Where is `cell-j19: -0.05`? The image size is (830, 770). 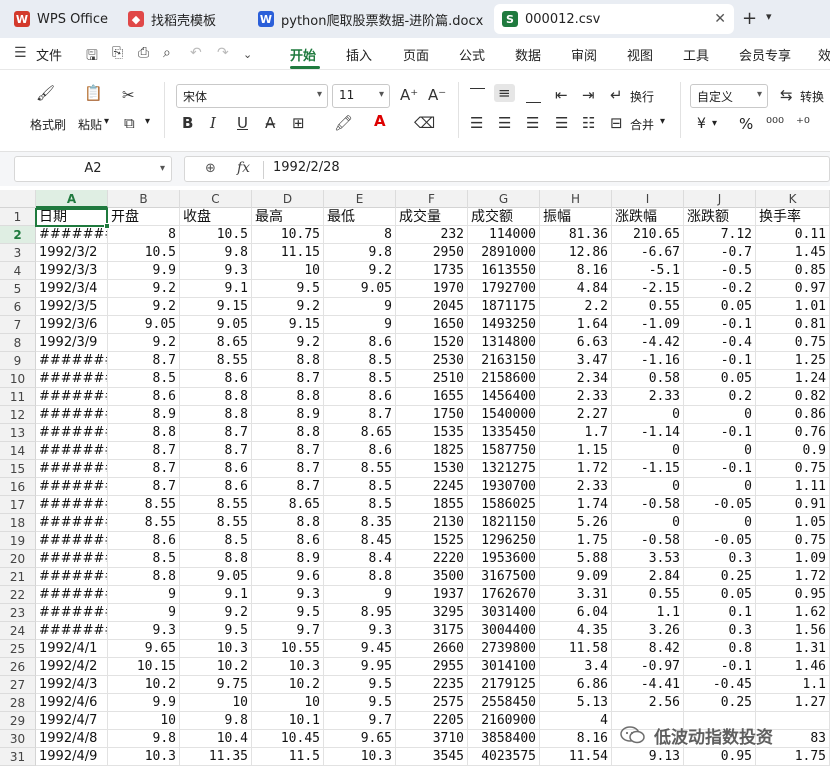 cell-j19: -0.05 is located at coordinates (720, 541).